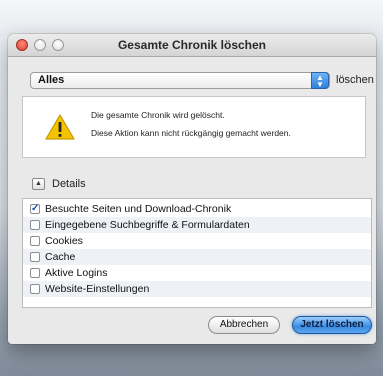 This screenshot has width=383, height=376. Describe the element at coordinates (197, 273) in the screenshot. I see `list-item: Aktive Logins` at that location.